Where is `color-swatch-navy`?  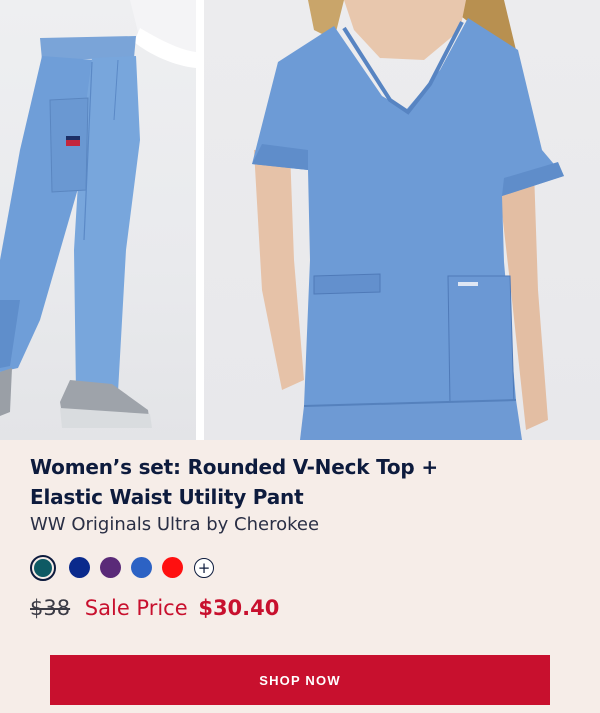
color-swatch-navy is located at coordinates (79, 567).